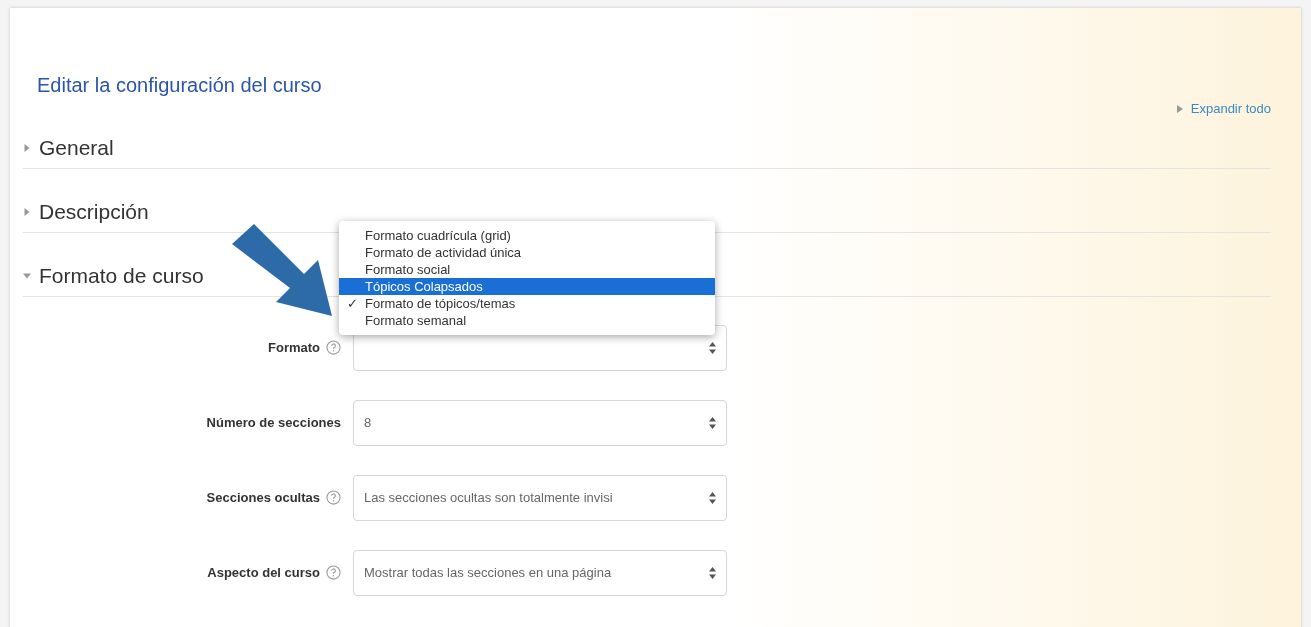 The width and height of the screenshot is (1311, 627). I want to click on triangle-icon, so click(1179, 108).